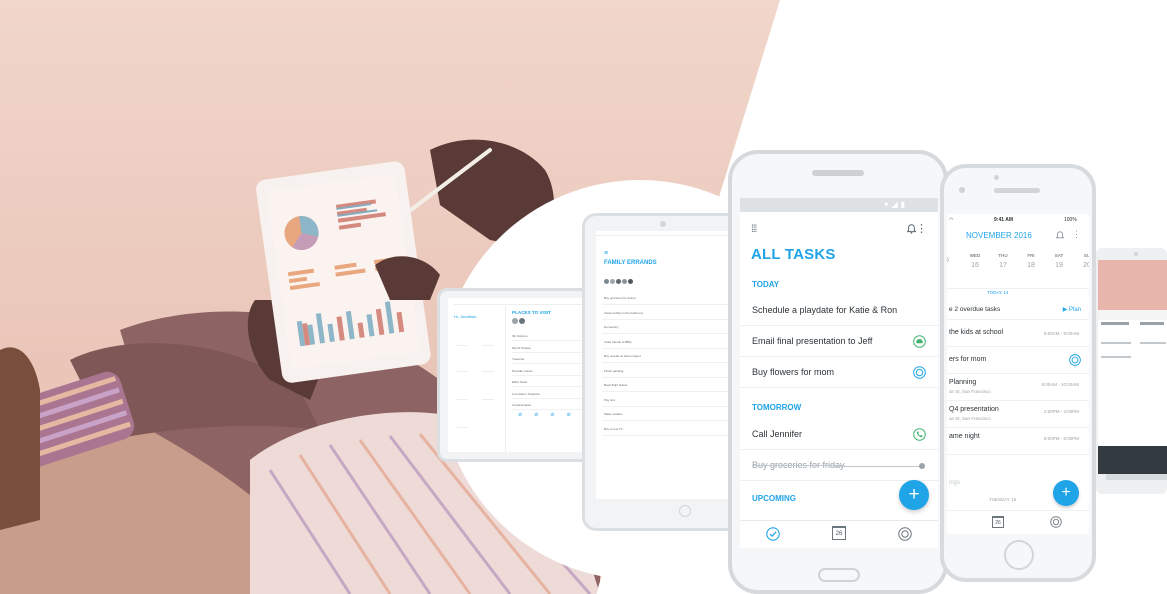 This screenshot has width=1167, height=594. What do you see at coordinates (522, 405) in the screenshot?
I see `list-item-label: Cal landmarks` at bounding box center [522, 405].